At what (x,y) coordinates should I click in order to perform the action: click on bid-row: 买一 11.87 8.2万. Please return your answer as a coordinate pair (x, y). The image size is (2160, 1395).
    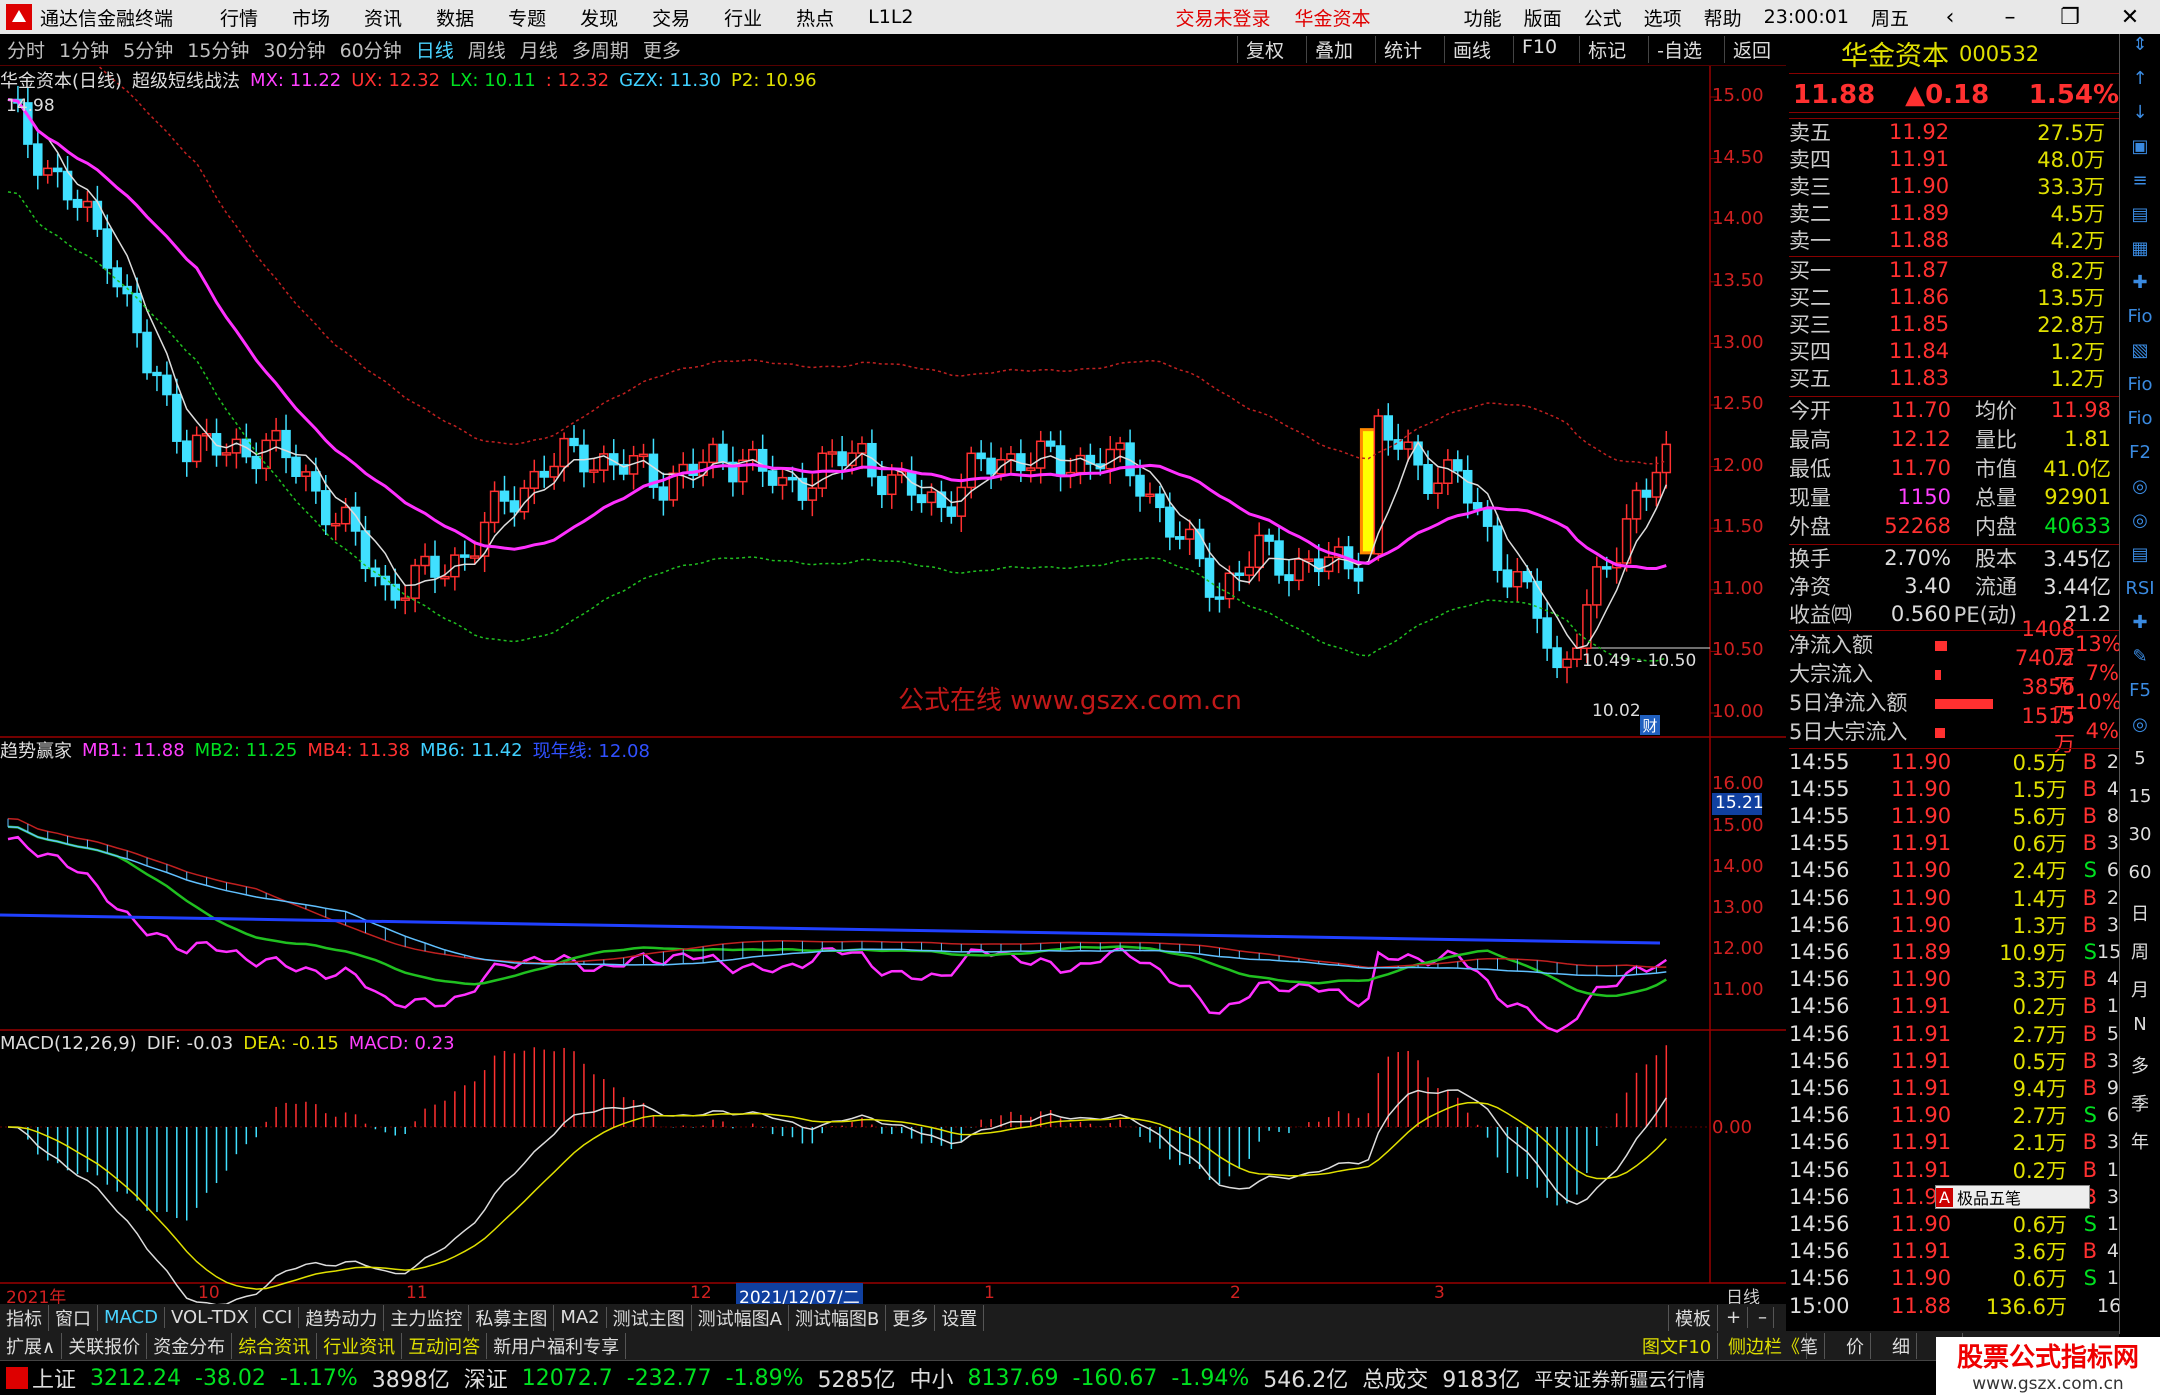
    Looking at the image, I should click on (1954, 269).